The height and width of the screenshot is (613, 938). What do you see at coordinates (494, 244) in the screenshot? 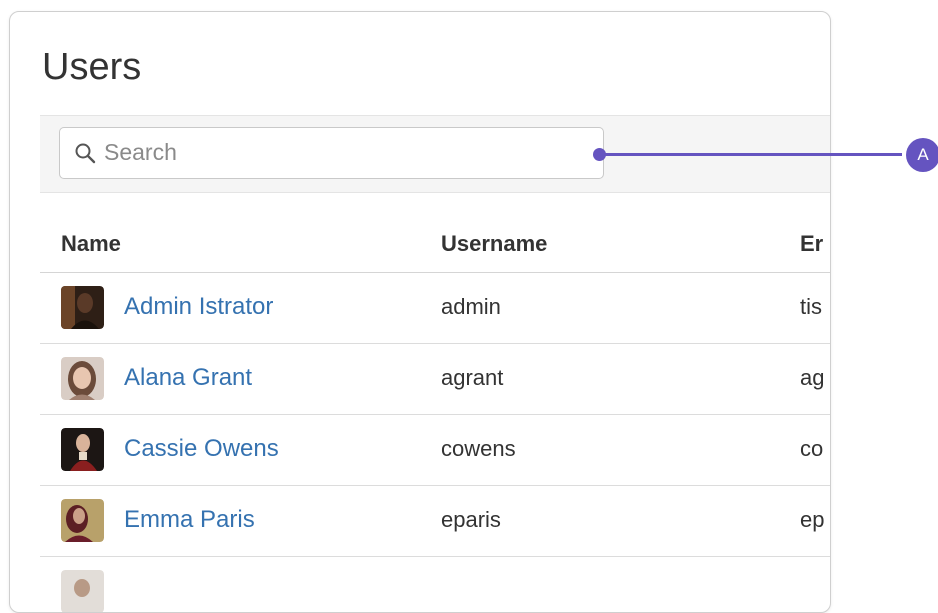
I see `column-header-username: Username` at bounding box center [494, 244].